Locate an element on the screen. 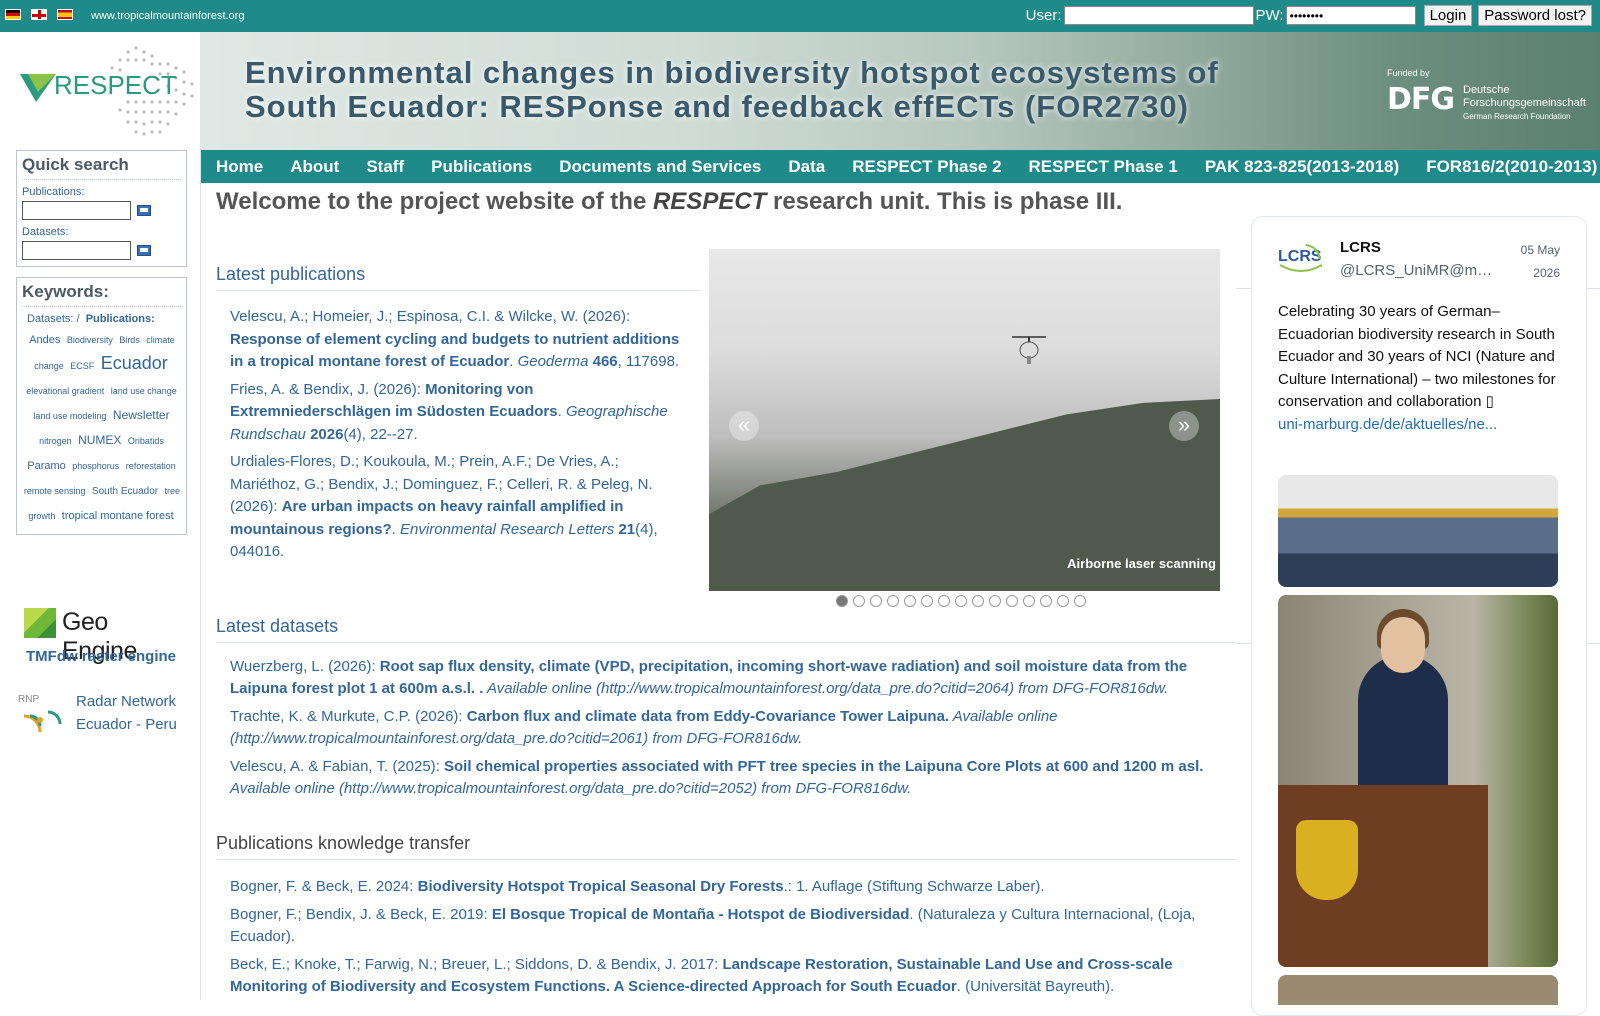 This screenshot has width=1600, height=1016. nav-for816-2: FOR816/2(2010-2013) is located at coordinates (1506, 167).